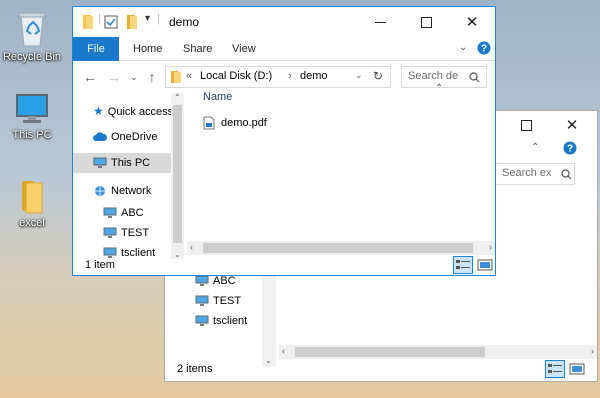 The height and width of the screenshot is (398, 600). I want to click on refresh-icon: ↻, so click(378, 76).